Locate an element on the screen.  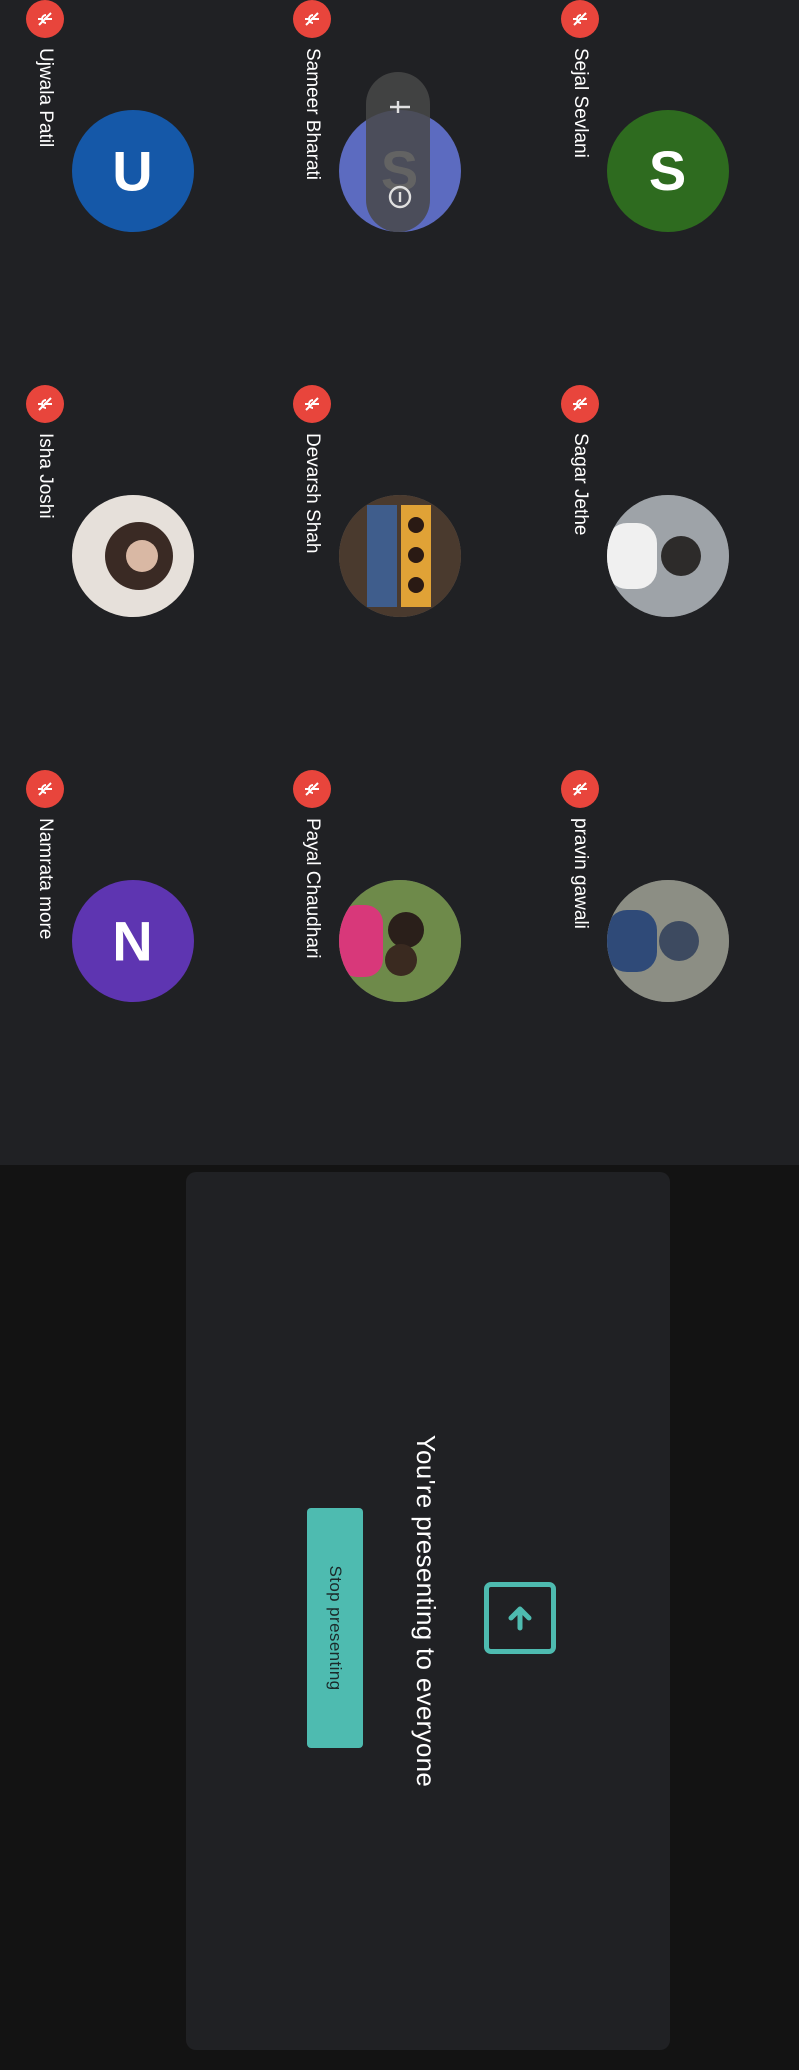
participant-name: Payal Chaudhari is located at coordinates (312, 888).